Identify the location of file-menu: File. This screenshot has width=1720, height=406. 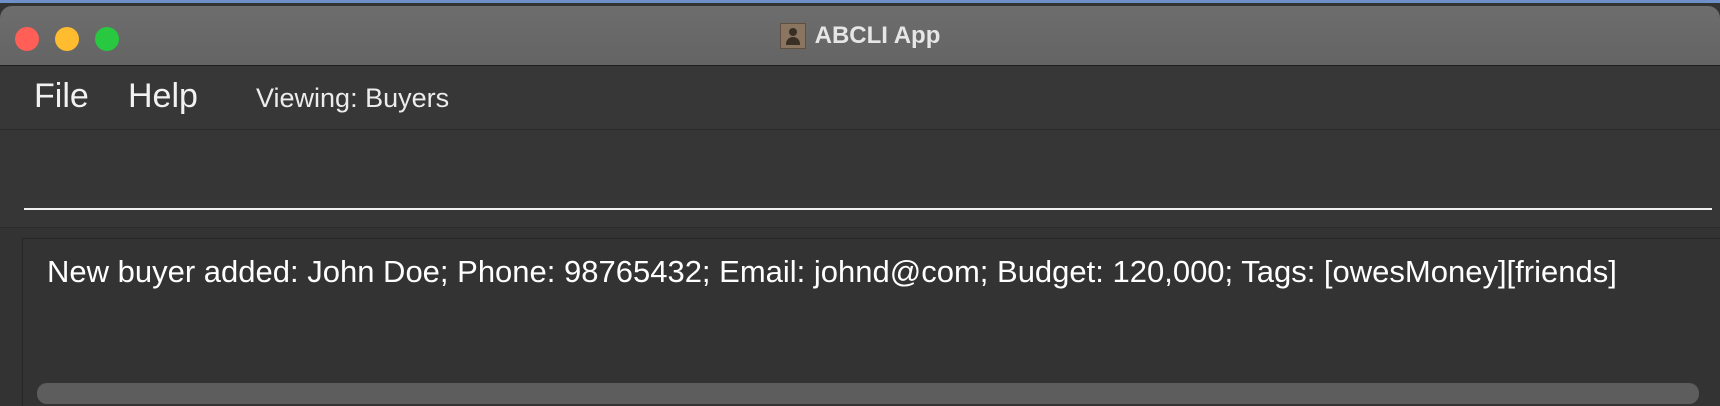
(61, 96).